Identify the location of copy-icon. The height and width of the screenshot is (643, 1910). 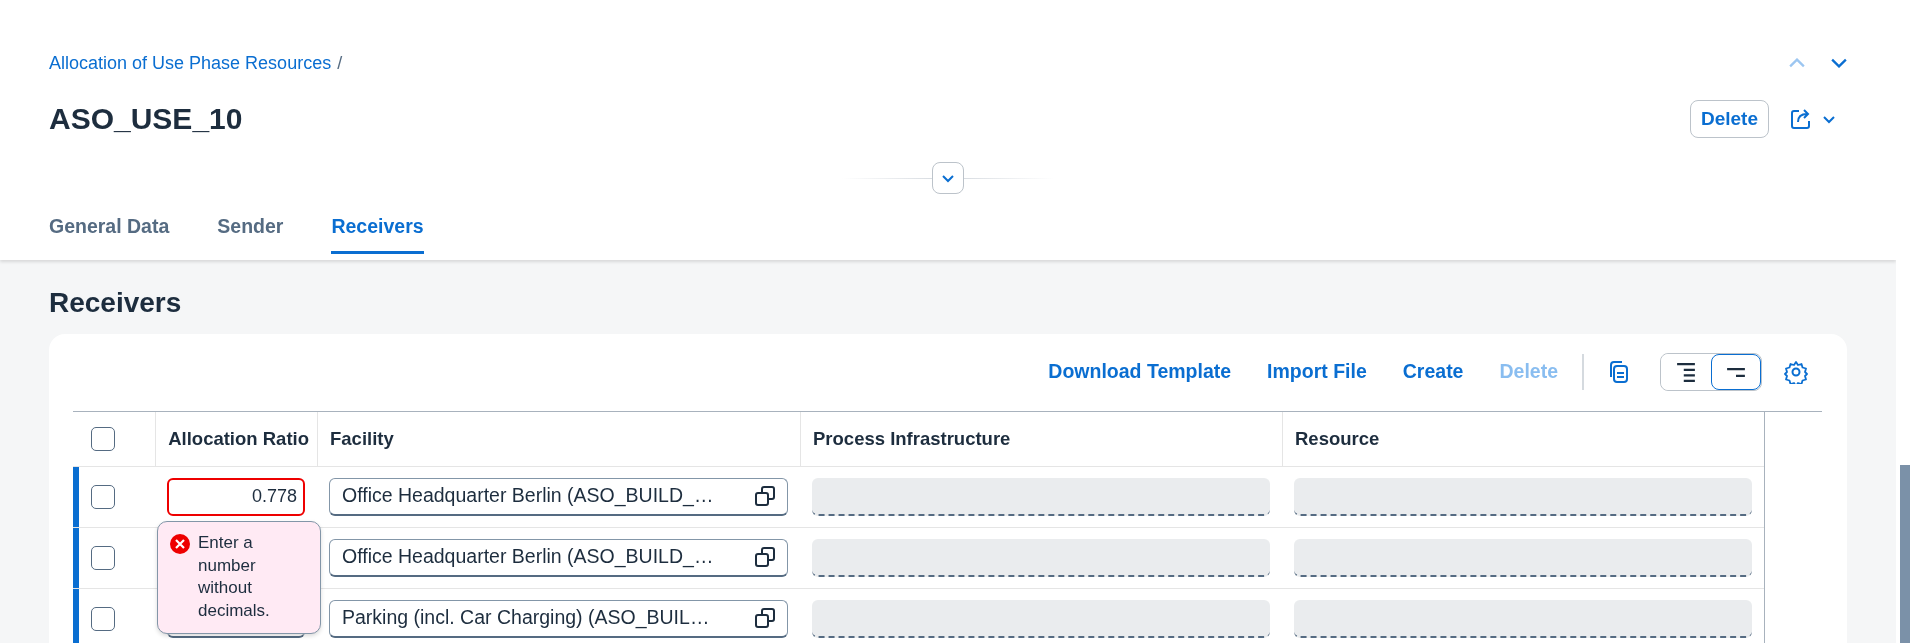
(1619, 372).